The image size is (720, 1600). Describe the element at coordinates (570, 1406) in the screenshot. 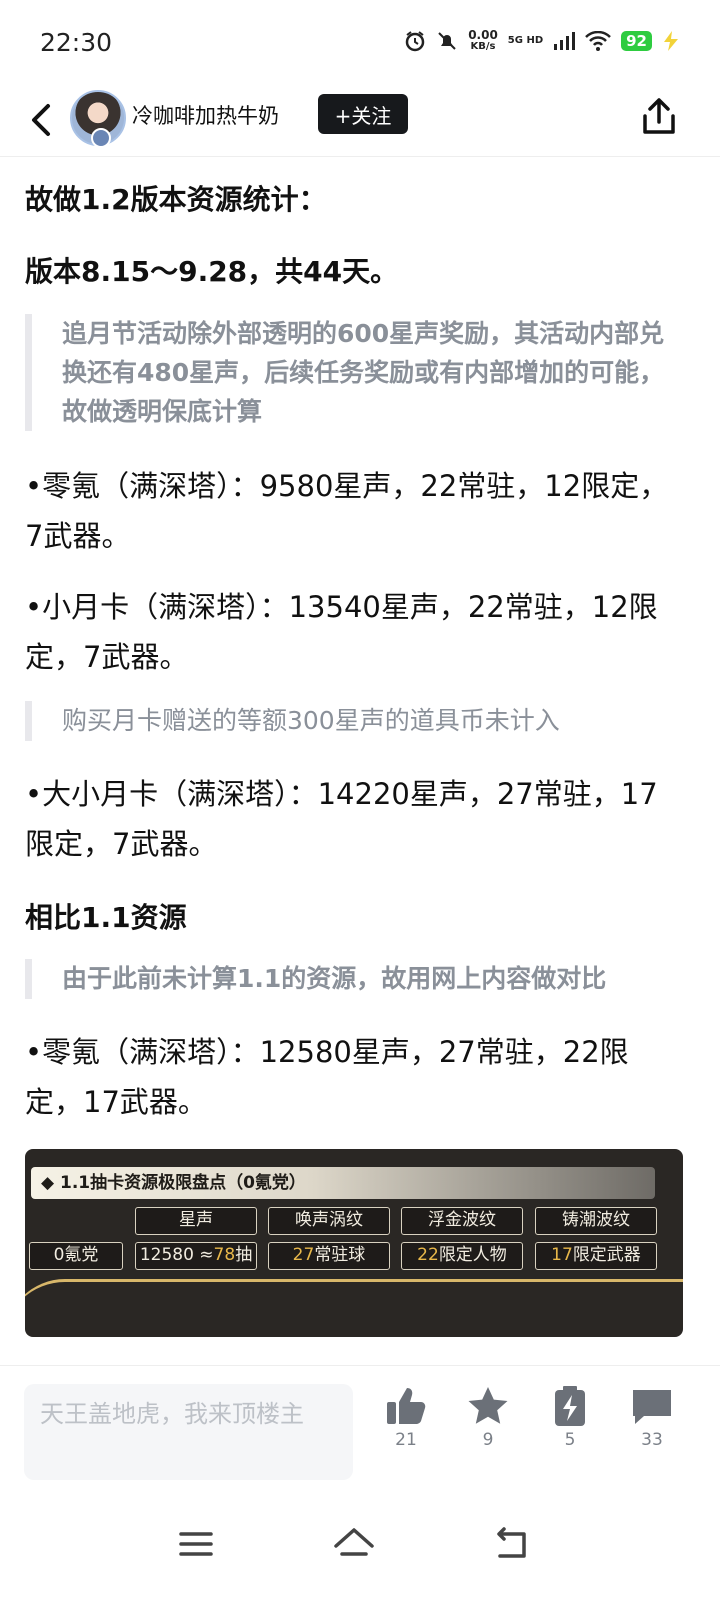

I see `charge-icon` at that location.